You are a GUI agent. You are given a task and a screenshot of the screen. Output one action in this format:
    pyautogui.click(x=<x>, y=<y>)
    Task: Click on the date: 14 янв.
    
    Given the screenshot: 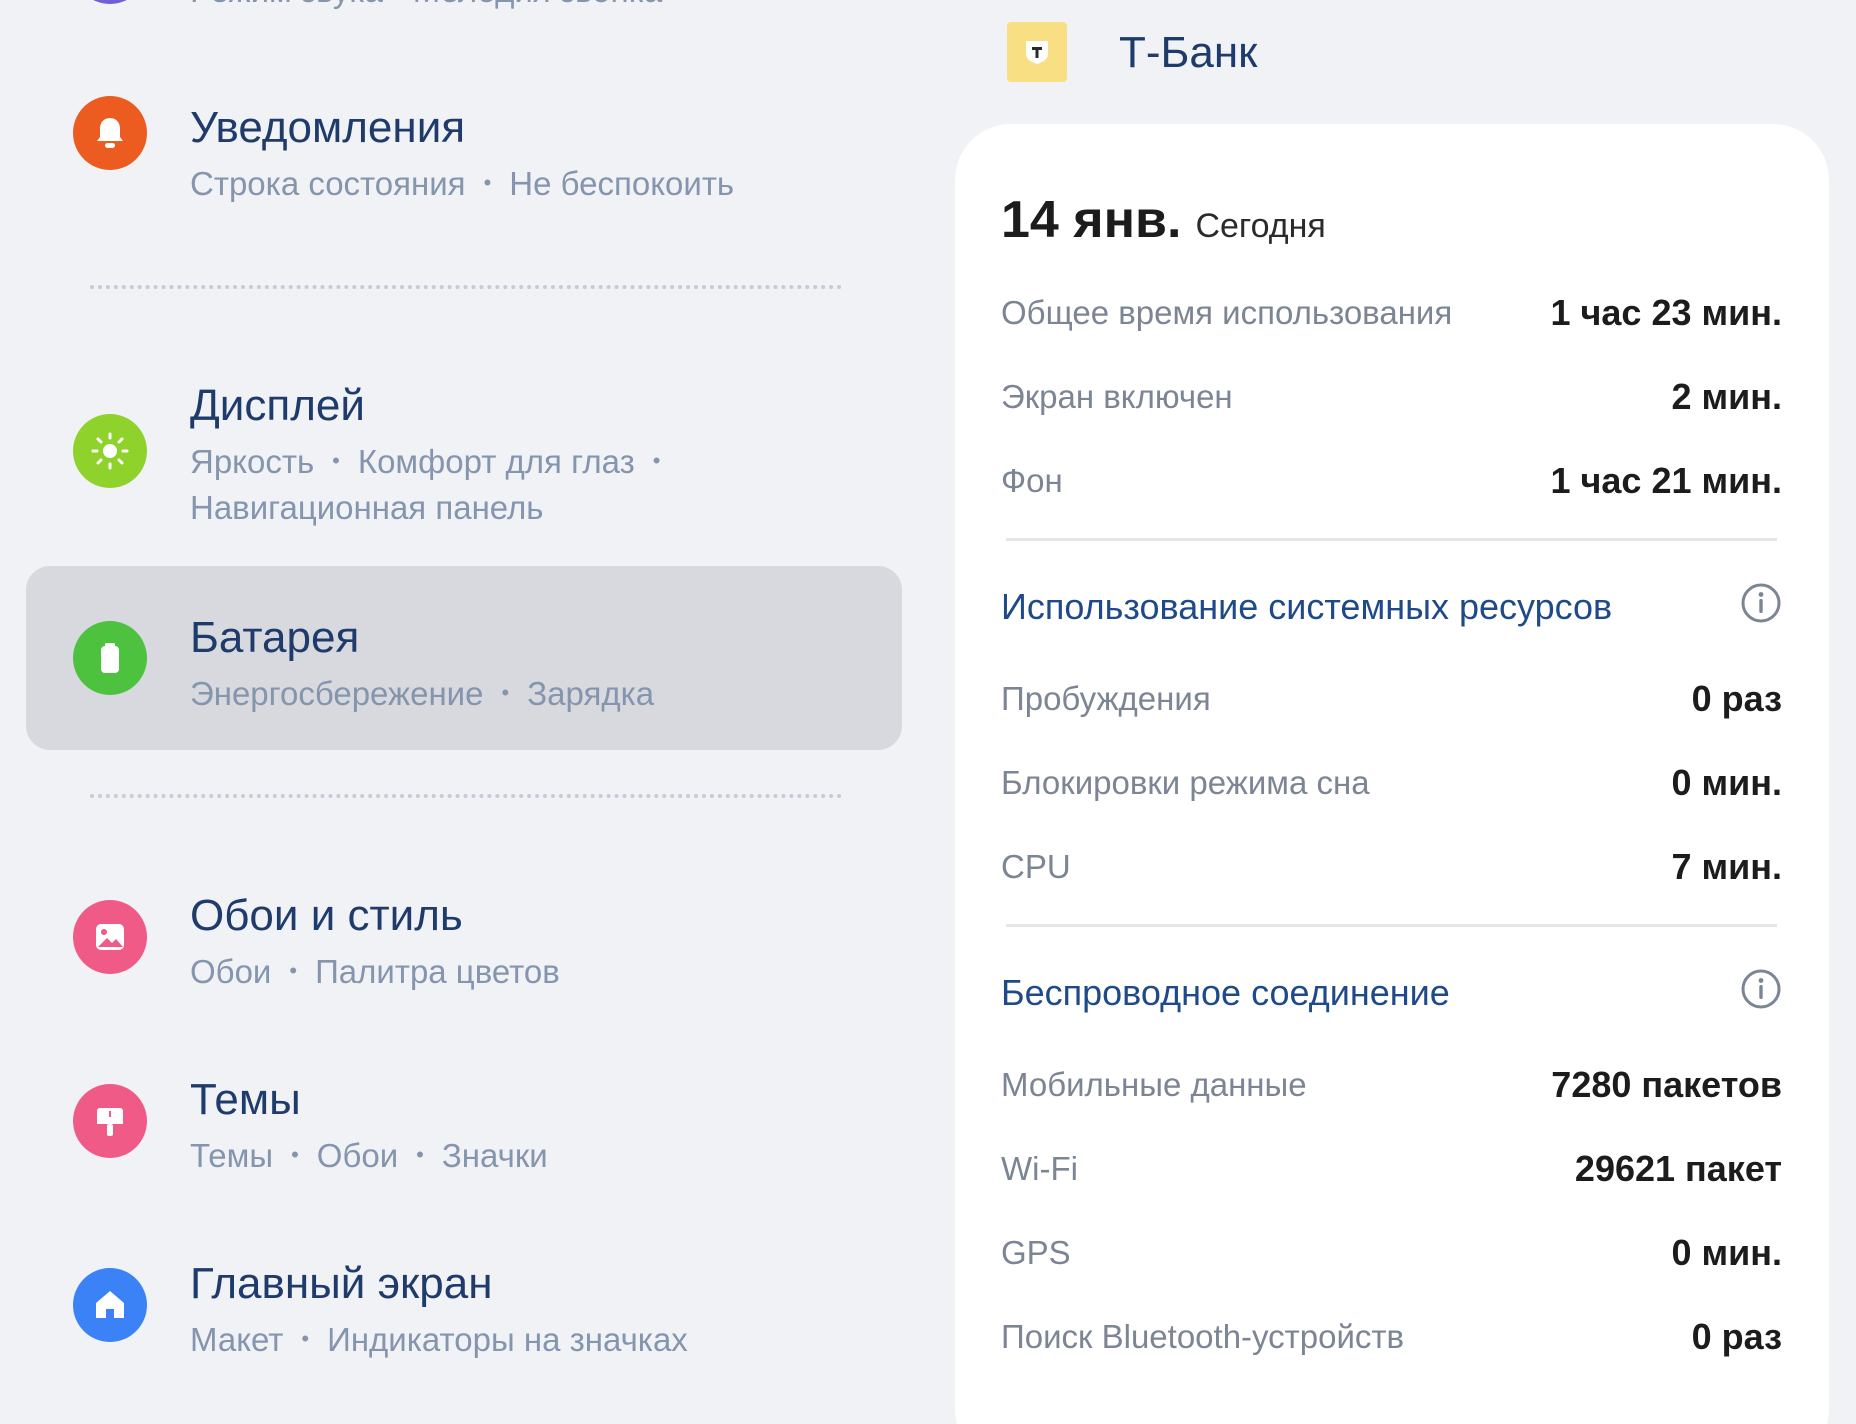 What is the action you would take?
    pyautogui.click(x=1091, y=220)
    